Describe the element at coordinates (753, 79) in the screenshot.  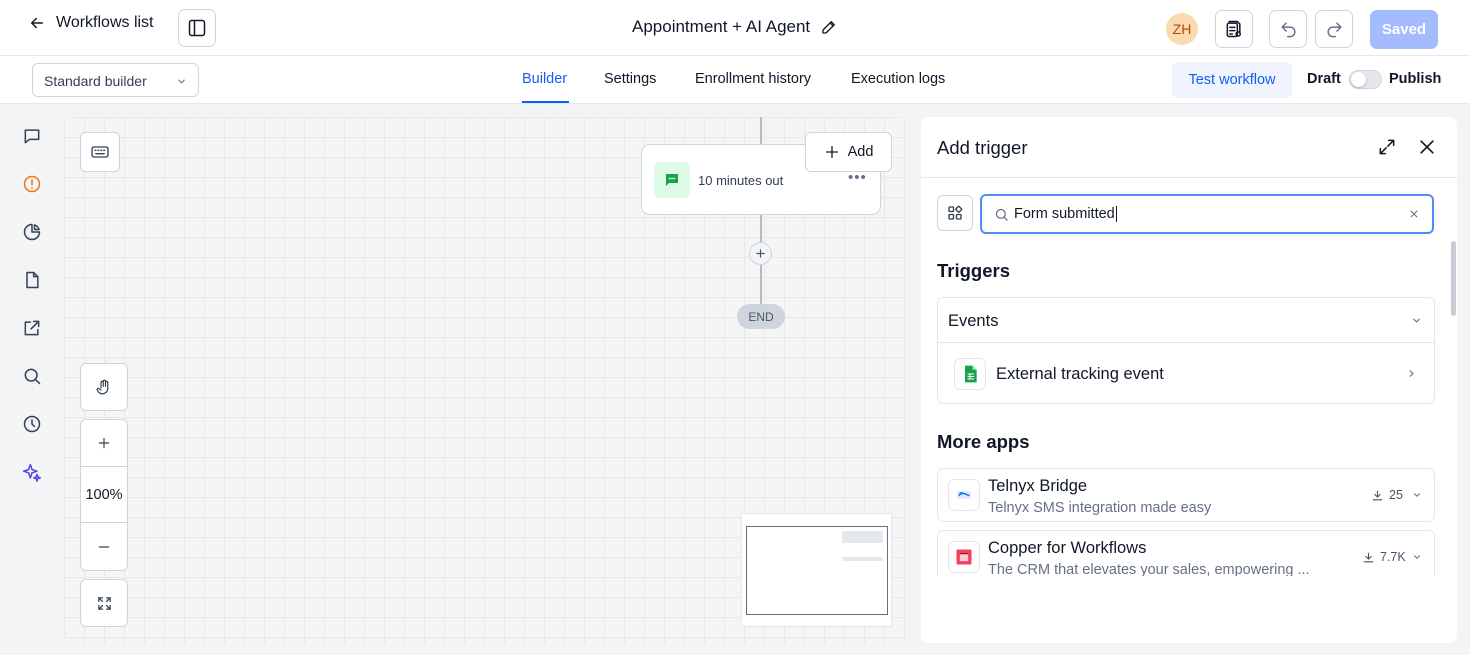
I see `tab-enrollment-history: Enrollment history` at that location.